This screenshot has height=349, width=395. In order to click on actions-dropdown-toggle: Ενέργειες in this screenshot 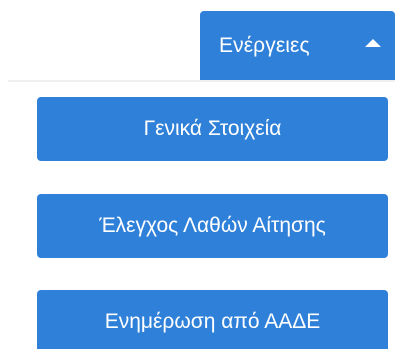, I will do `click(297, 46)`.